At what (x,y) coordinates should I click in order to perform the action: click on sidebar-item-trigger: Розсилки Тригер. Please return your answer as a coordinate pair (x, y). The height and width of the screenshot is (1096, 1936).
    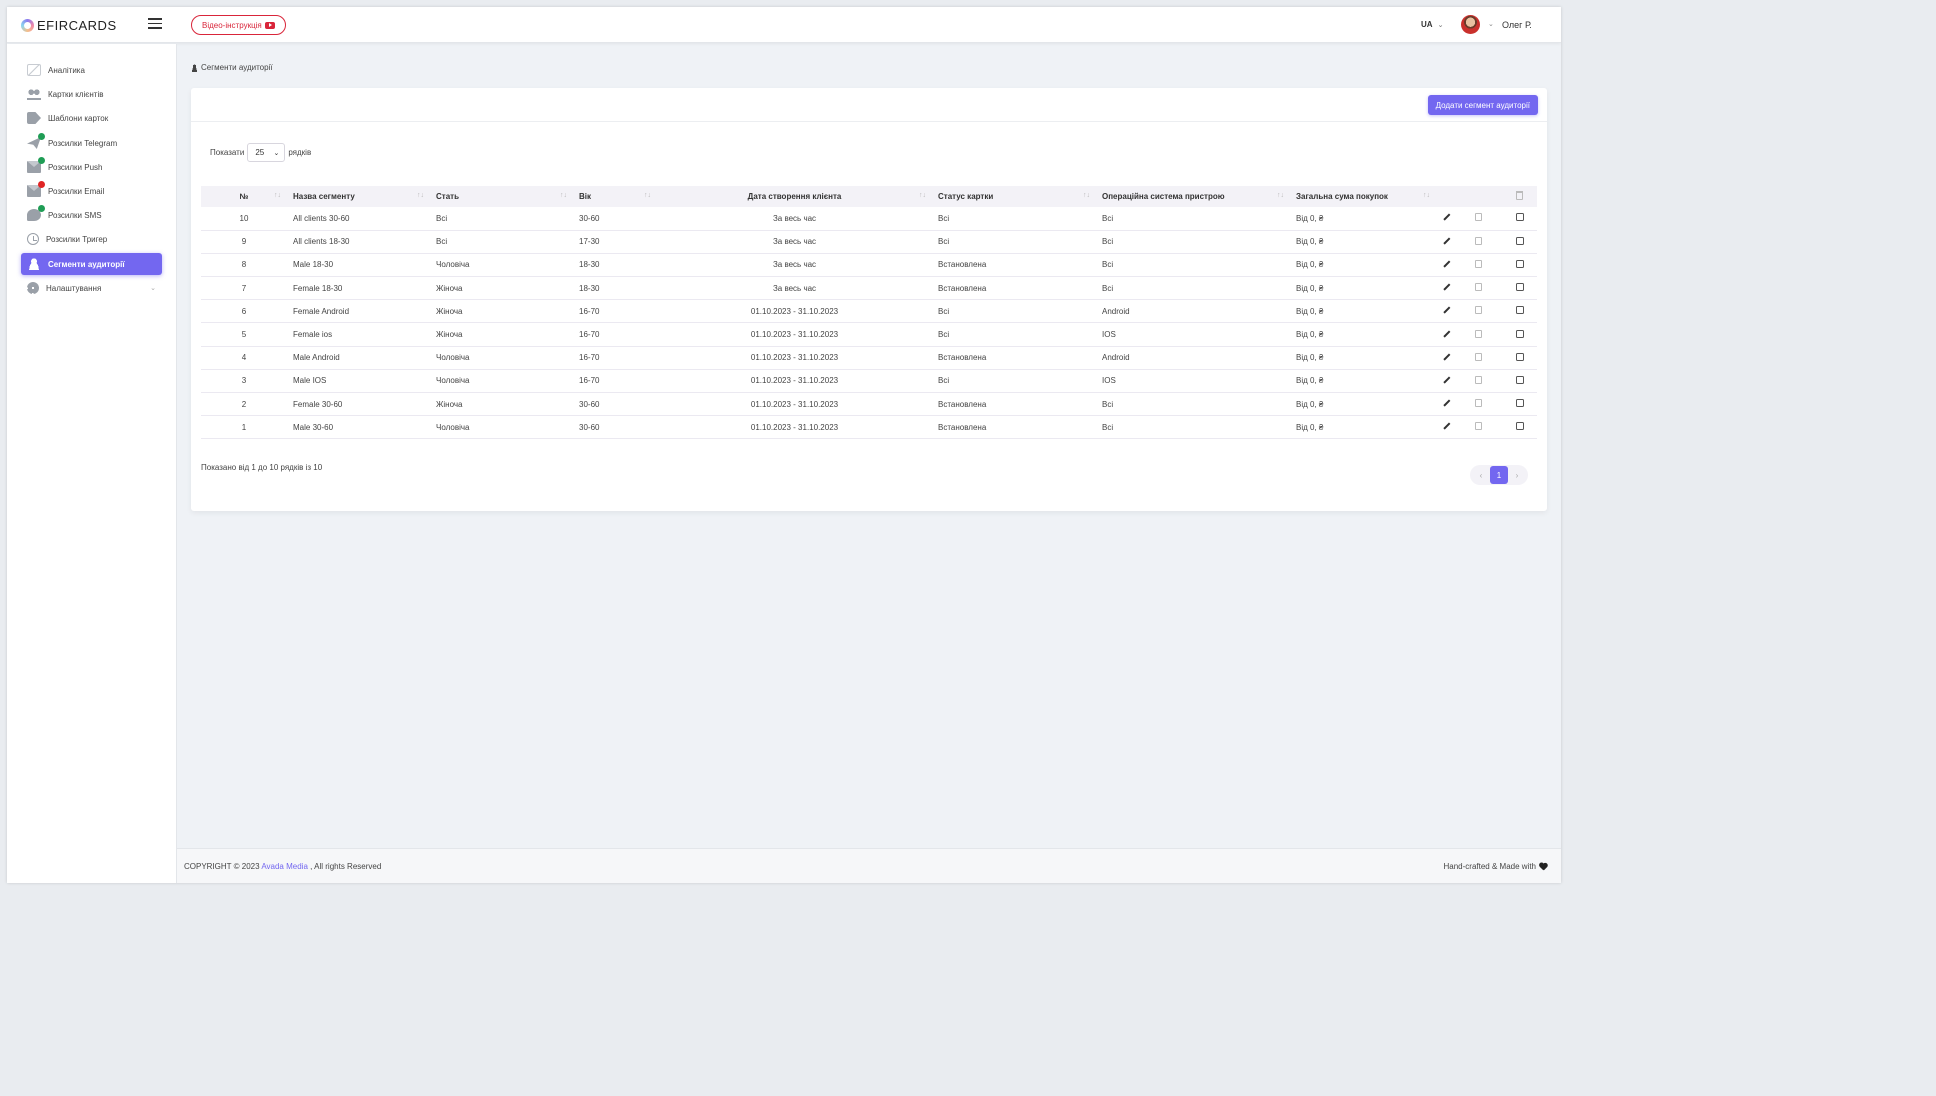
    Looking at the image, I should click on (91, 239).